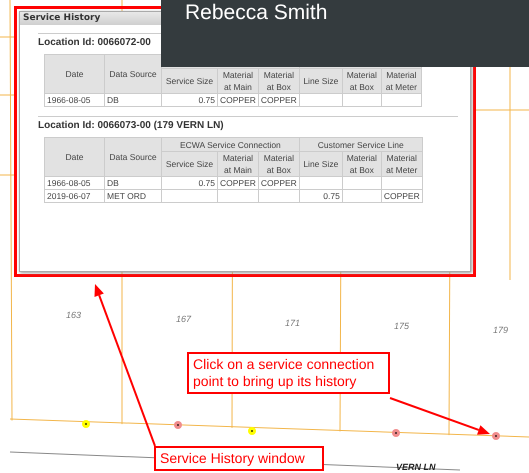  Describe the element at coordinates (184, 319) in the screenshot. I see `lot-number: 167` at that location.